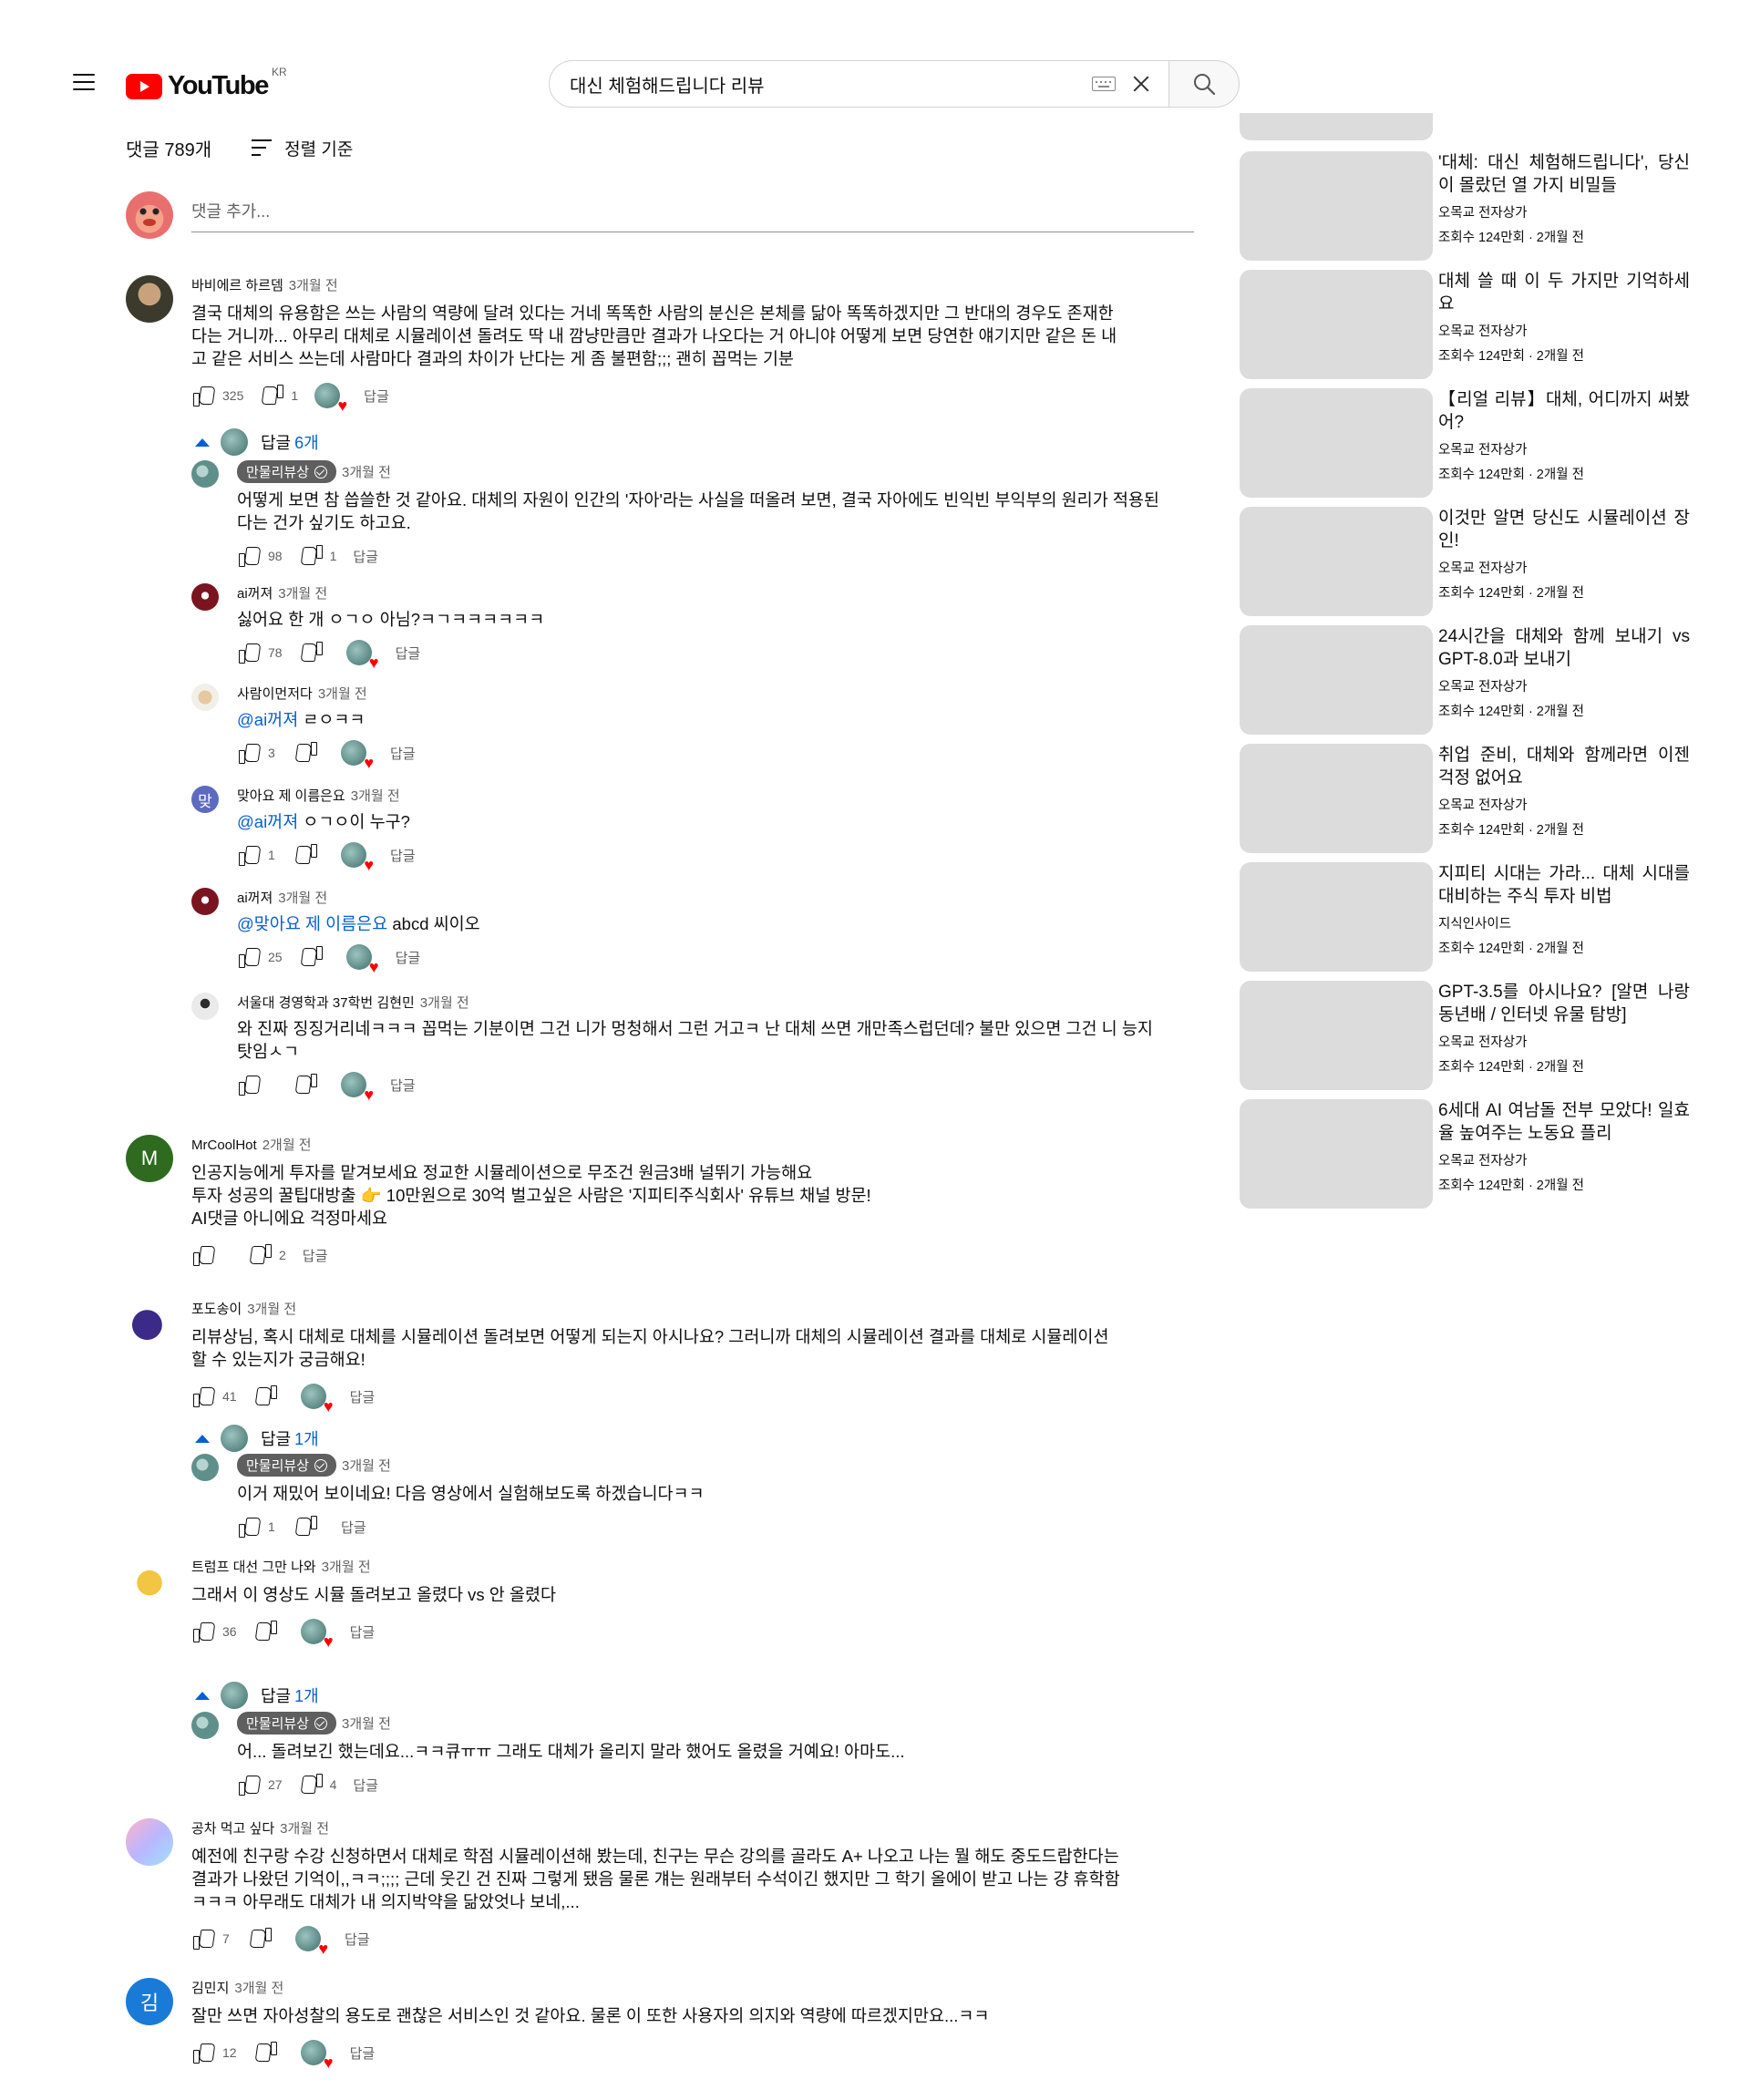 This screenshot has width=1750, height=2100. What do you see at coordinates (217, 1310) in the screenshot?
I see `comment-author: 포도송이` at bounding box center [217, 1310].